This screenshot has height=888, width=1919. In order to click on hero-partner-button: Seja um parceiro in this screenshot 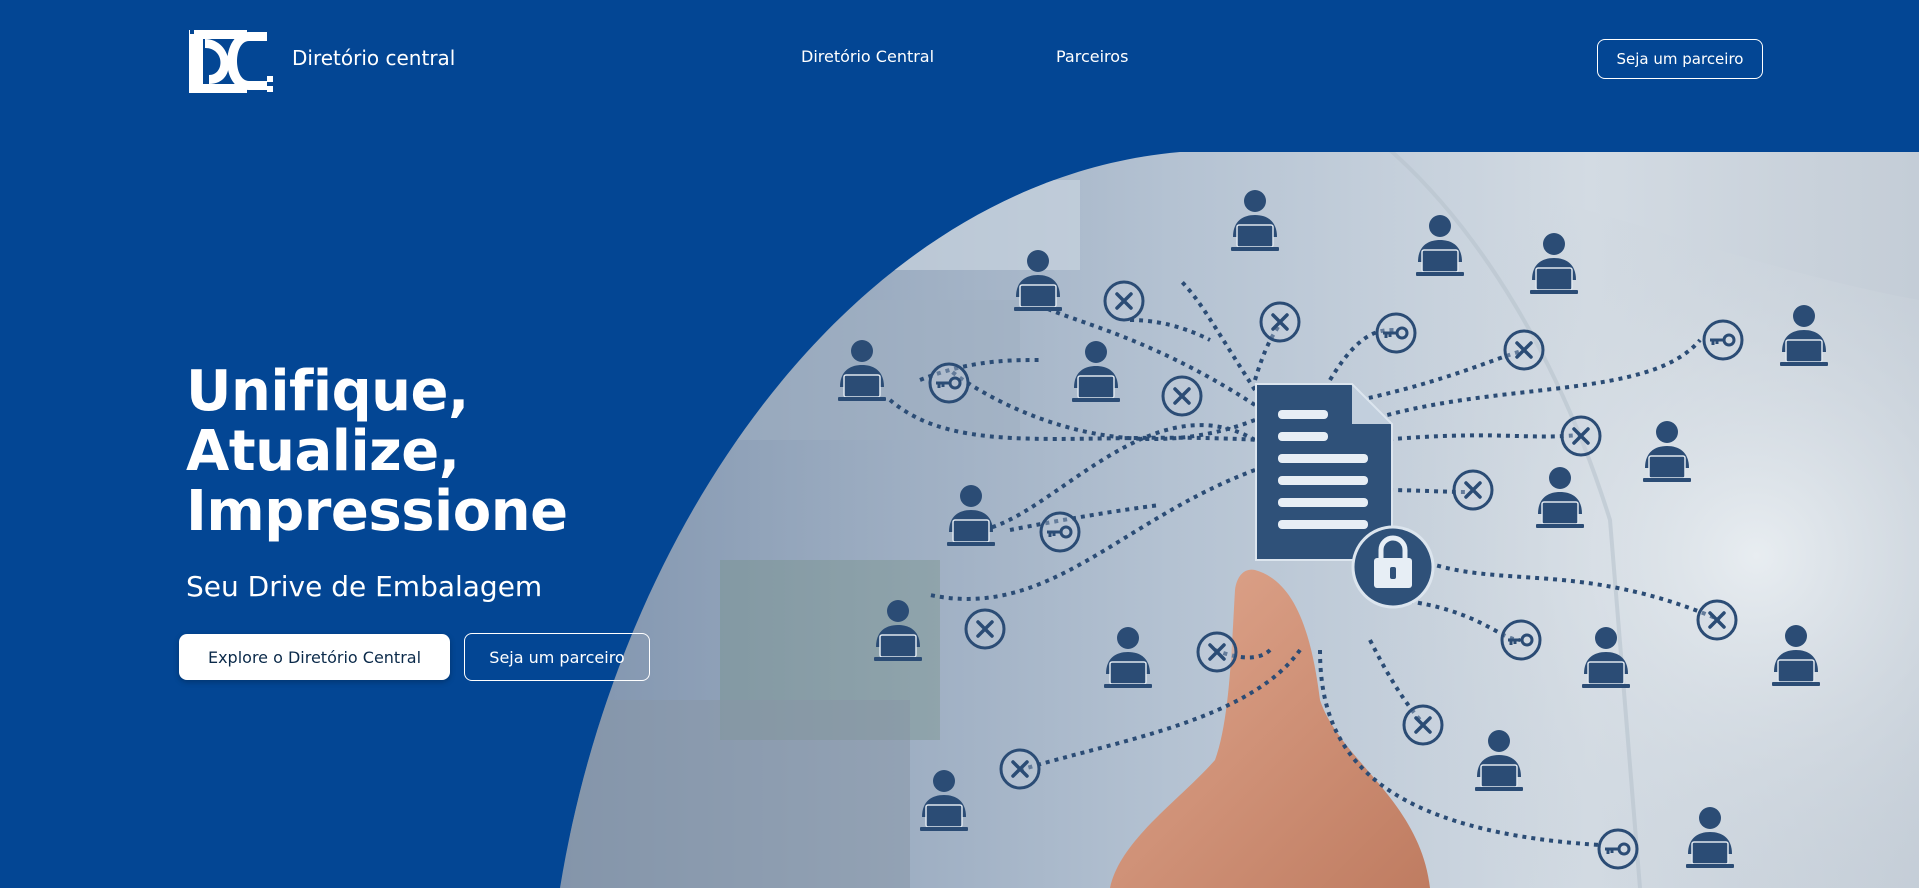, I will do `click(557, 657)`.